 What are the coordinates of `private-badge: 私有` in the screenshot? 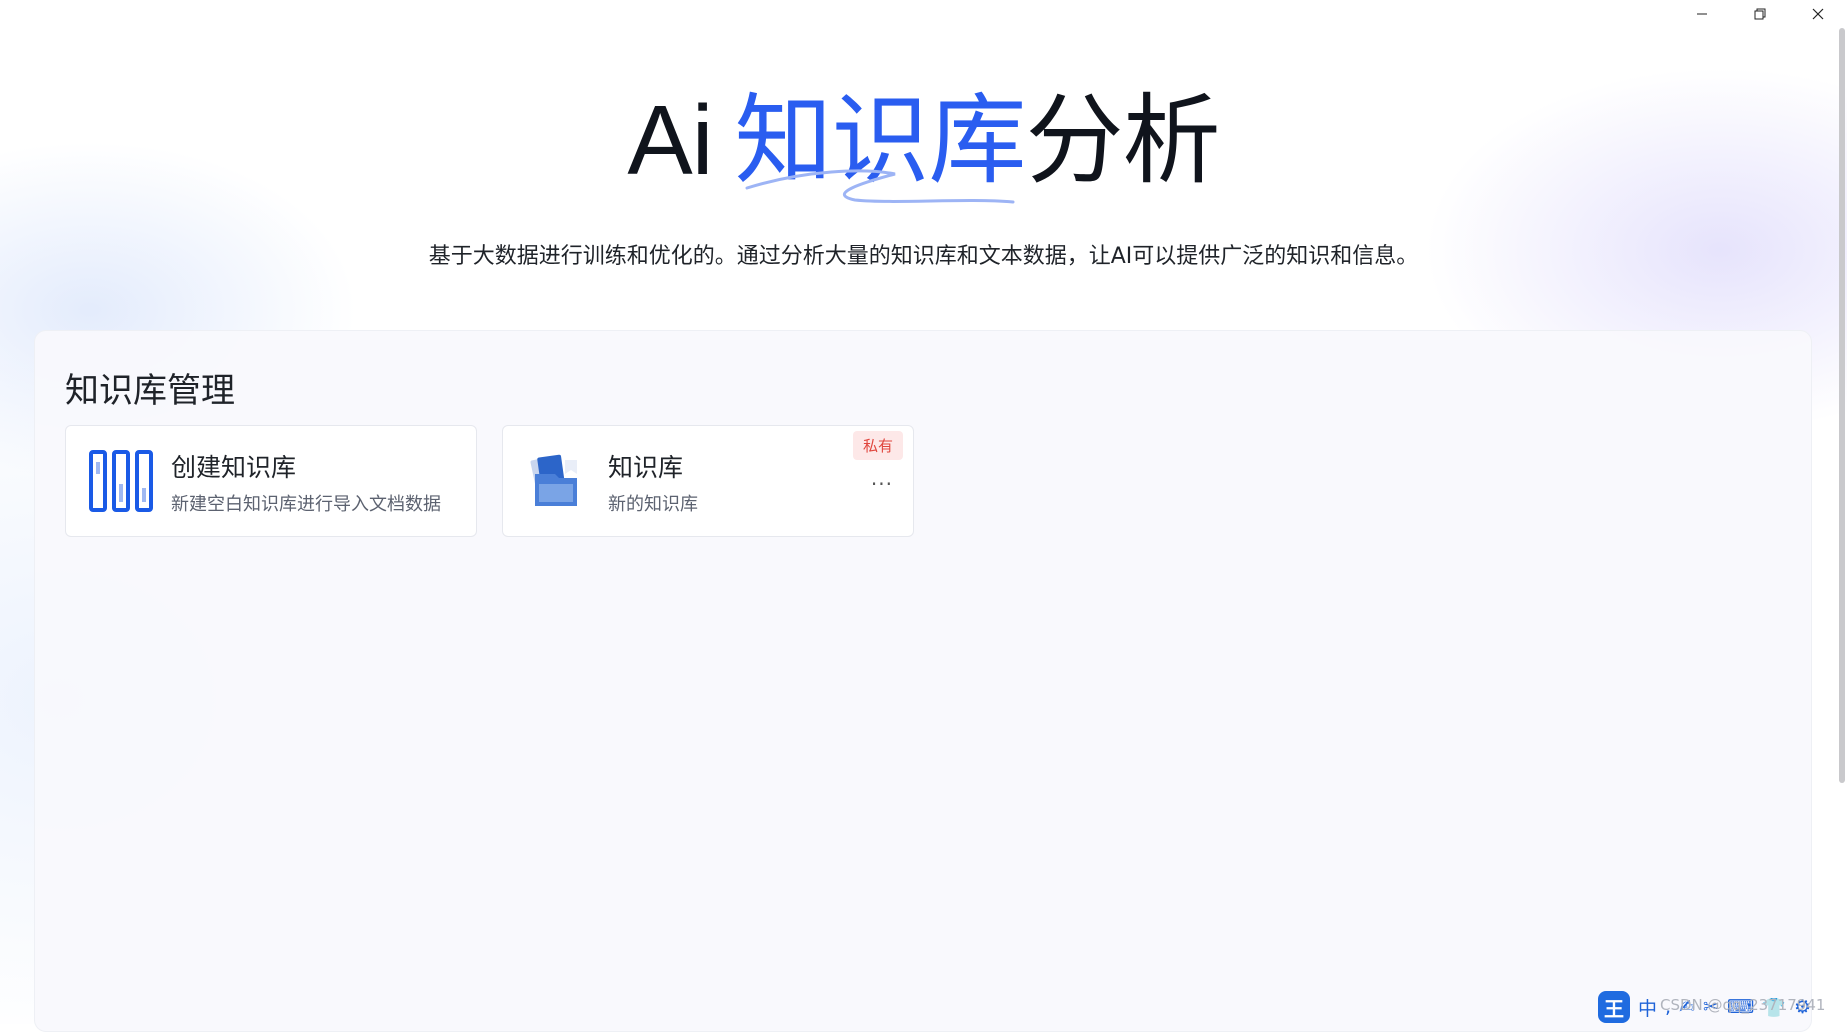 It's located at (877, 445).